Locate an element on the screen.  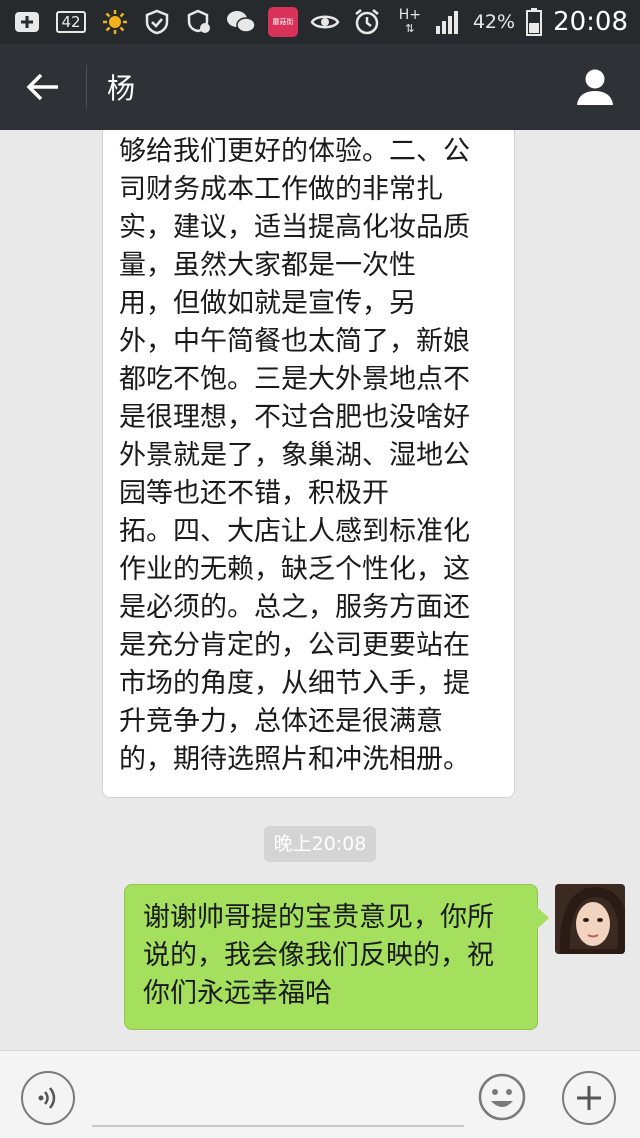
battery-percent: 42% is located at coordinates (494, 22).